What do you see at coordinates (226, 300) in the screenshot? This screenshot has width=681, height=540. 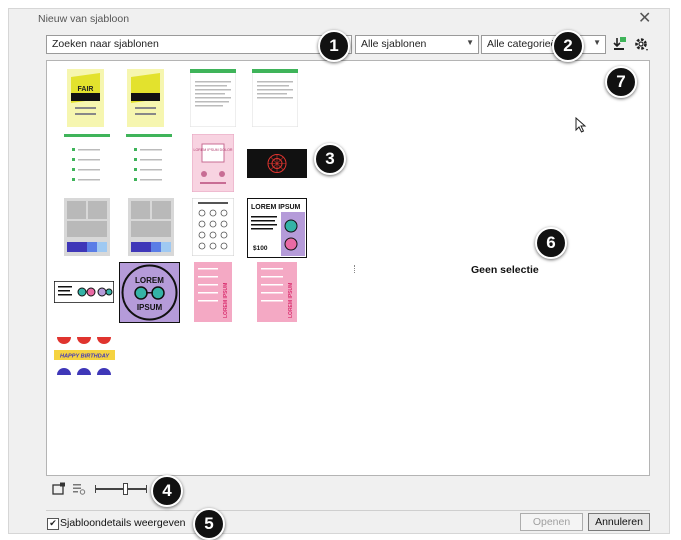 I see `thumb-pink-menu-1-text: LOREM IPSUM` at bounding box center [226, 300].